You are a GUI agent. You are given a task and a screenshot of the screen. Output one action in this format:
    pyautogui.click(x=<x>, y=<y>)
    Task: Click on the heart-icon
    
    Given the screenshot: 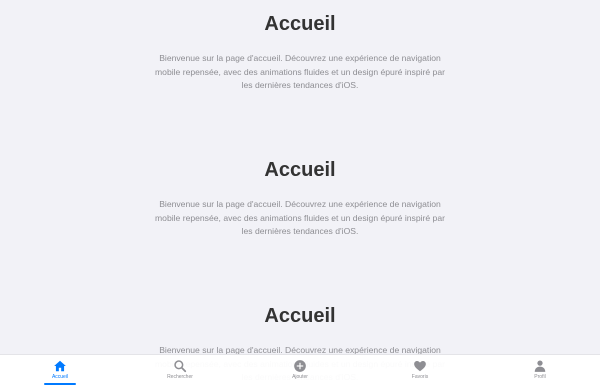 What is the action you would take?
    pyautogui.click(x=420, y=366)
    